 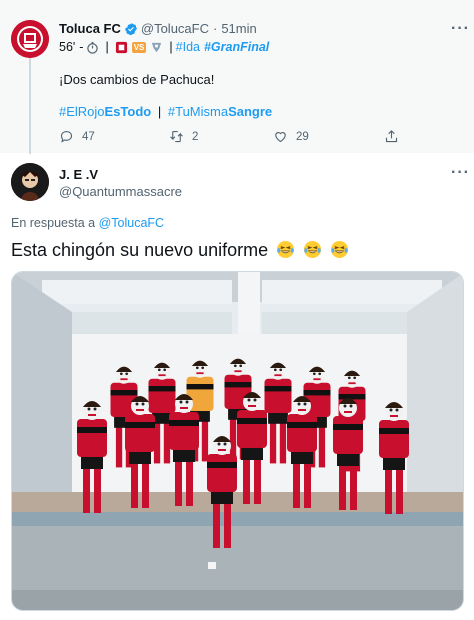 I want to click on retweet-icon, so click(x=176, y=136).